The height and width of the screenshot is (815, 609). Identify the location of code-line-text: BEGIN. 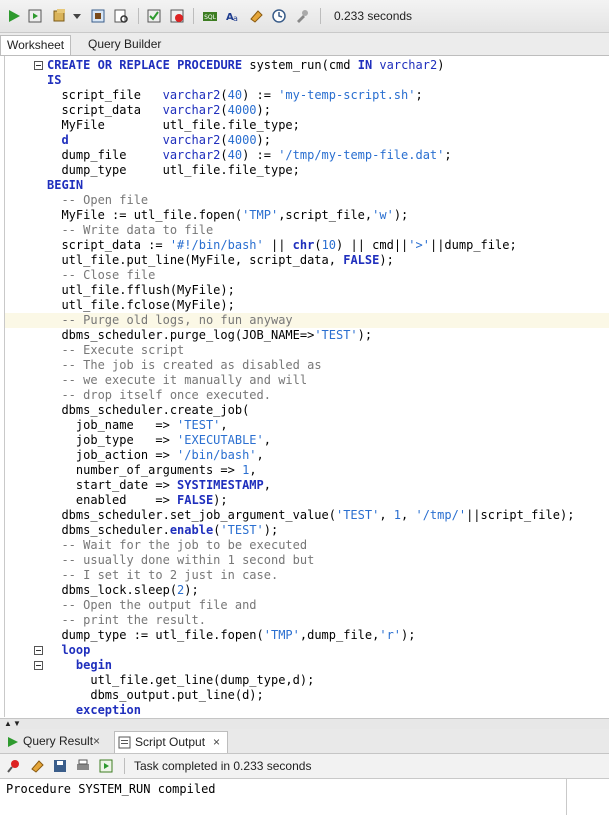
(65, 185).